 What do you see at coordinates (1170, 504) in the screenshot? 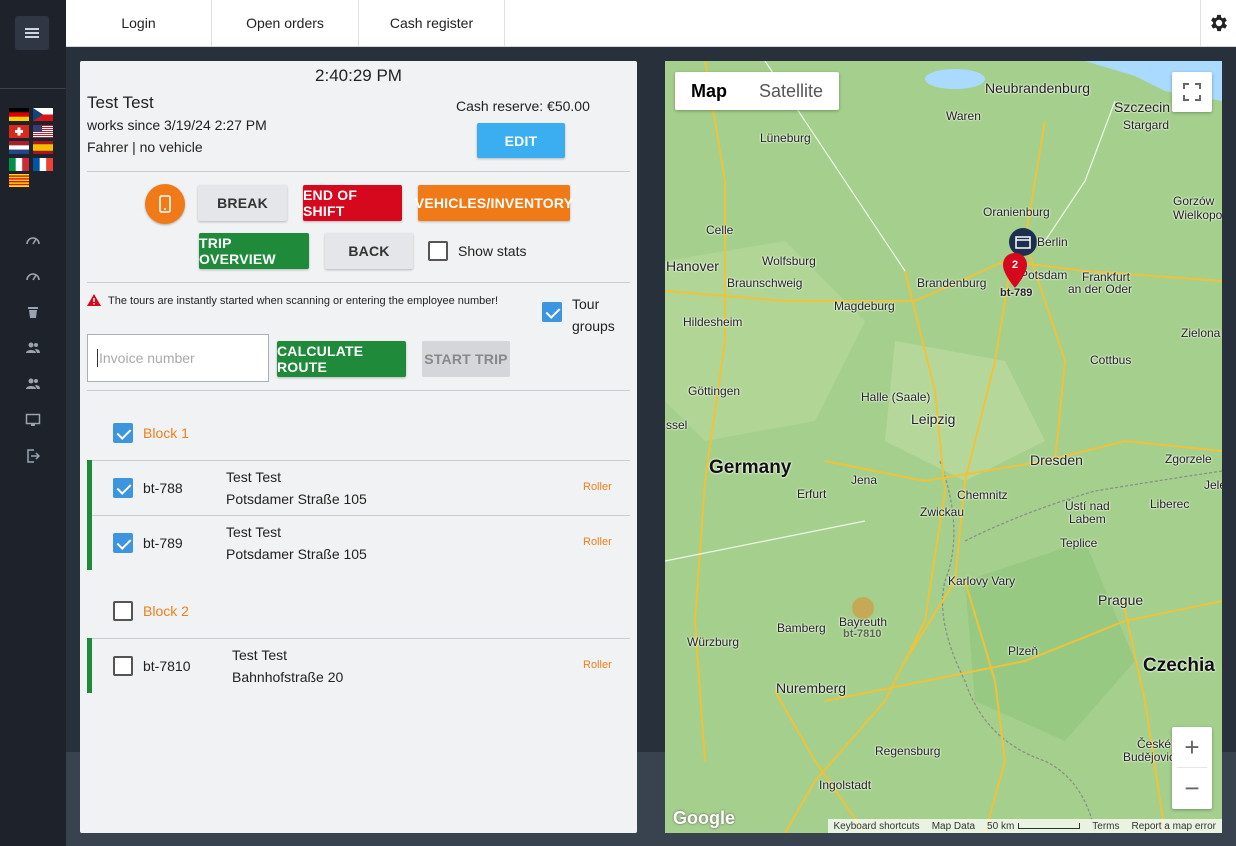
I see `map-label: Liberec` at bounding box center [1170, 504].